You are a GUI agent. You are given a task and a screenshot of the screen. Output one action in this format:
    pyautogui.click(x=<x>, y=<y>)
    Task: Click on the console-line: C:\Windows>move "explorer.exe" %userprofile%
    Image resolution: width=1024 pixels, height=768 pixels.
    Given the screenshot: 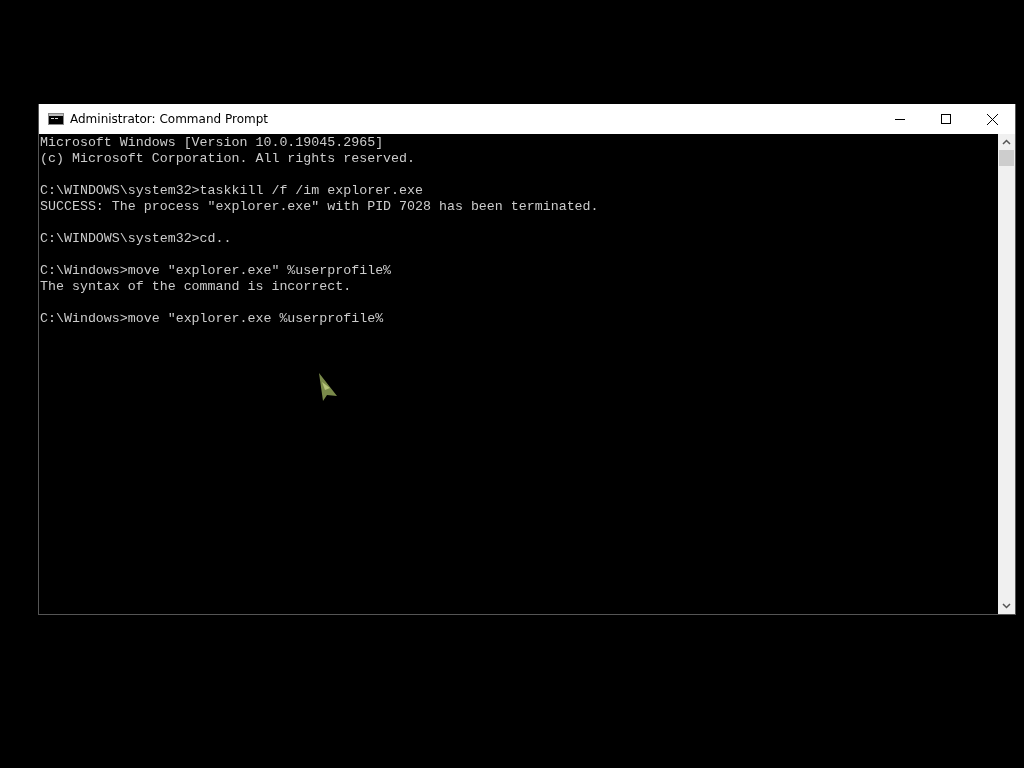 What is the action you would take?
    pyautogui.click(x=216, y=271)
    